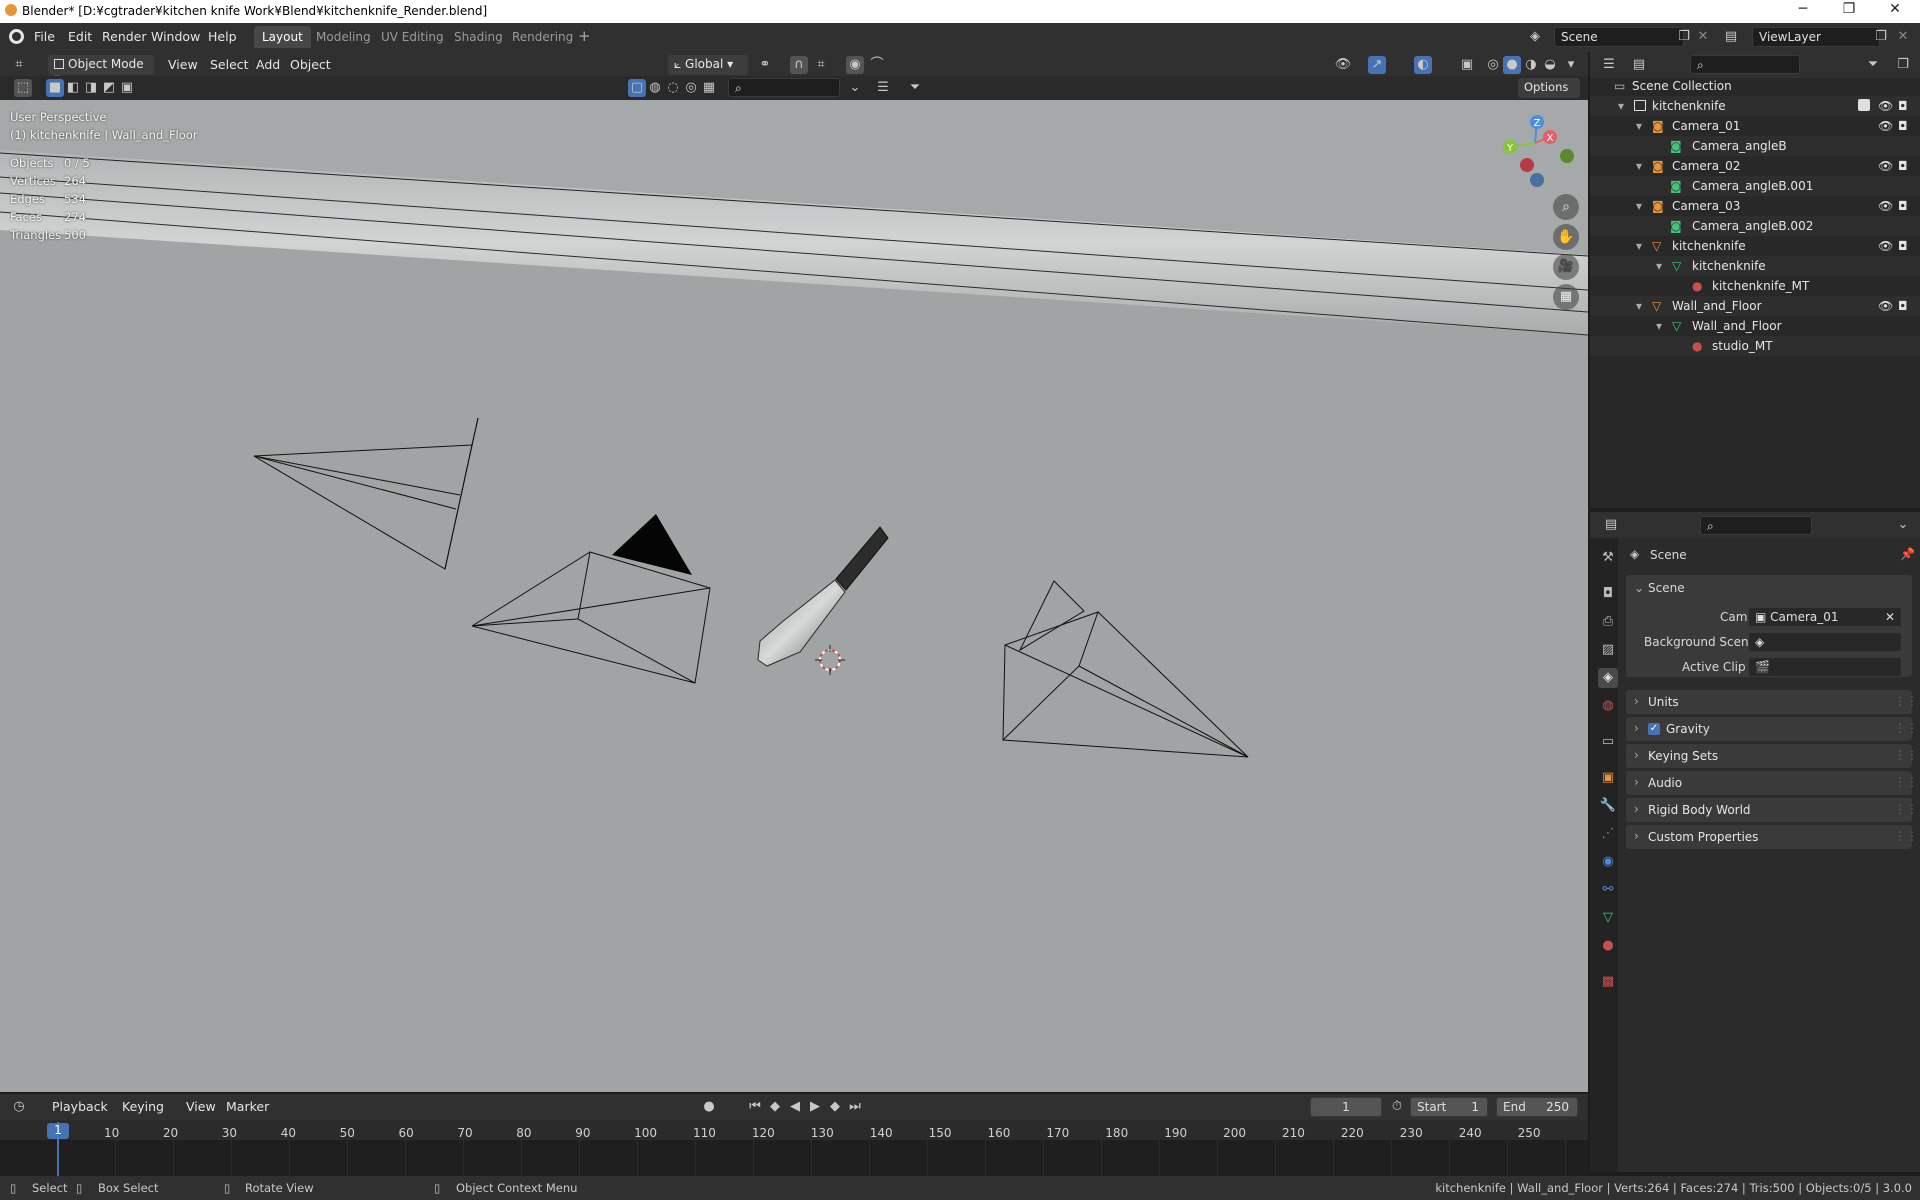 Image resolution: width=1920 pixels, height=1200 pixels. Describe the element at coordinates (1772, 729) in the screenshot. I see `panel-gravity: › ✓ Gravity ⋮⋮` at that location.